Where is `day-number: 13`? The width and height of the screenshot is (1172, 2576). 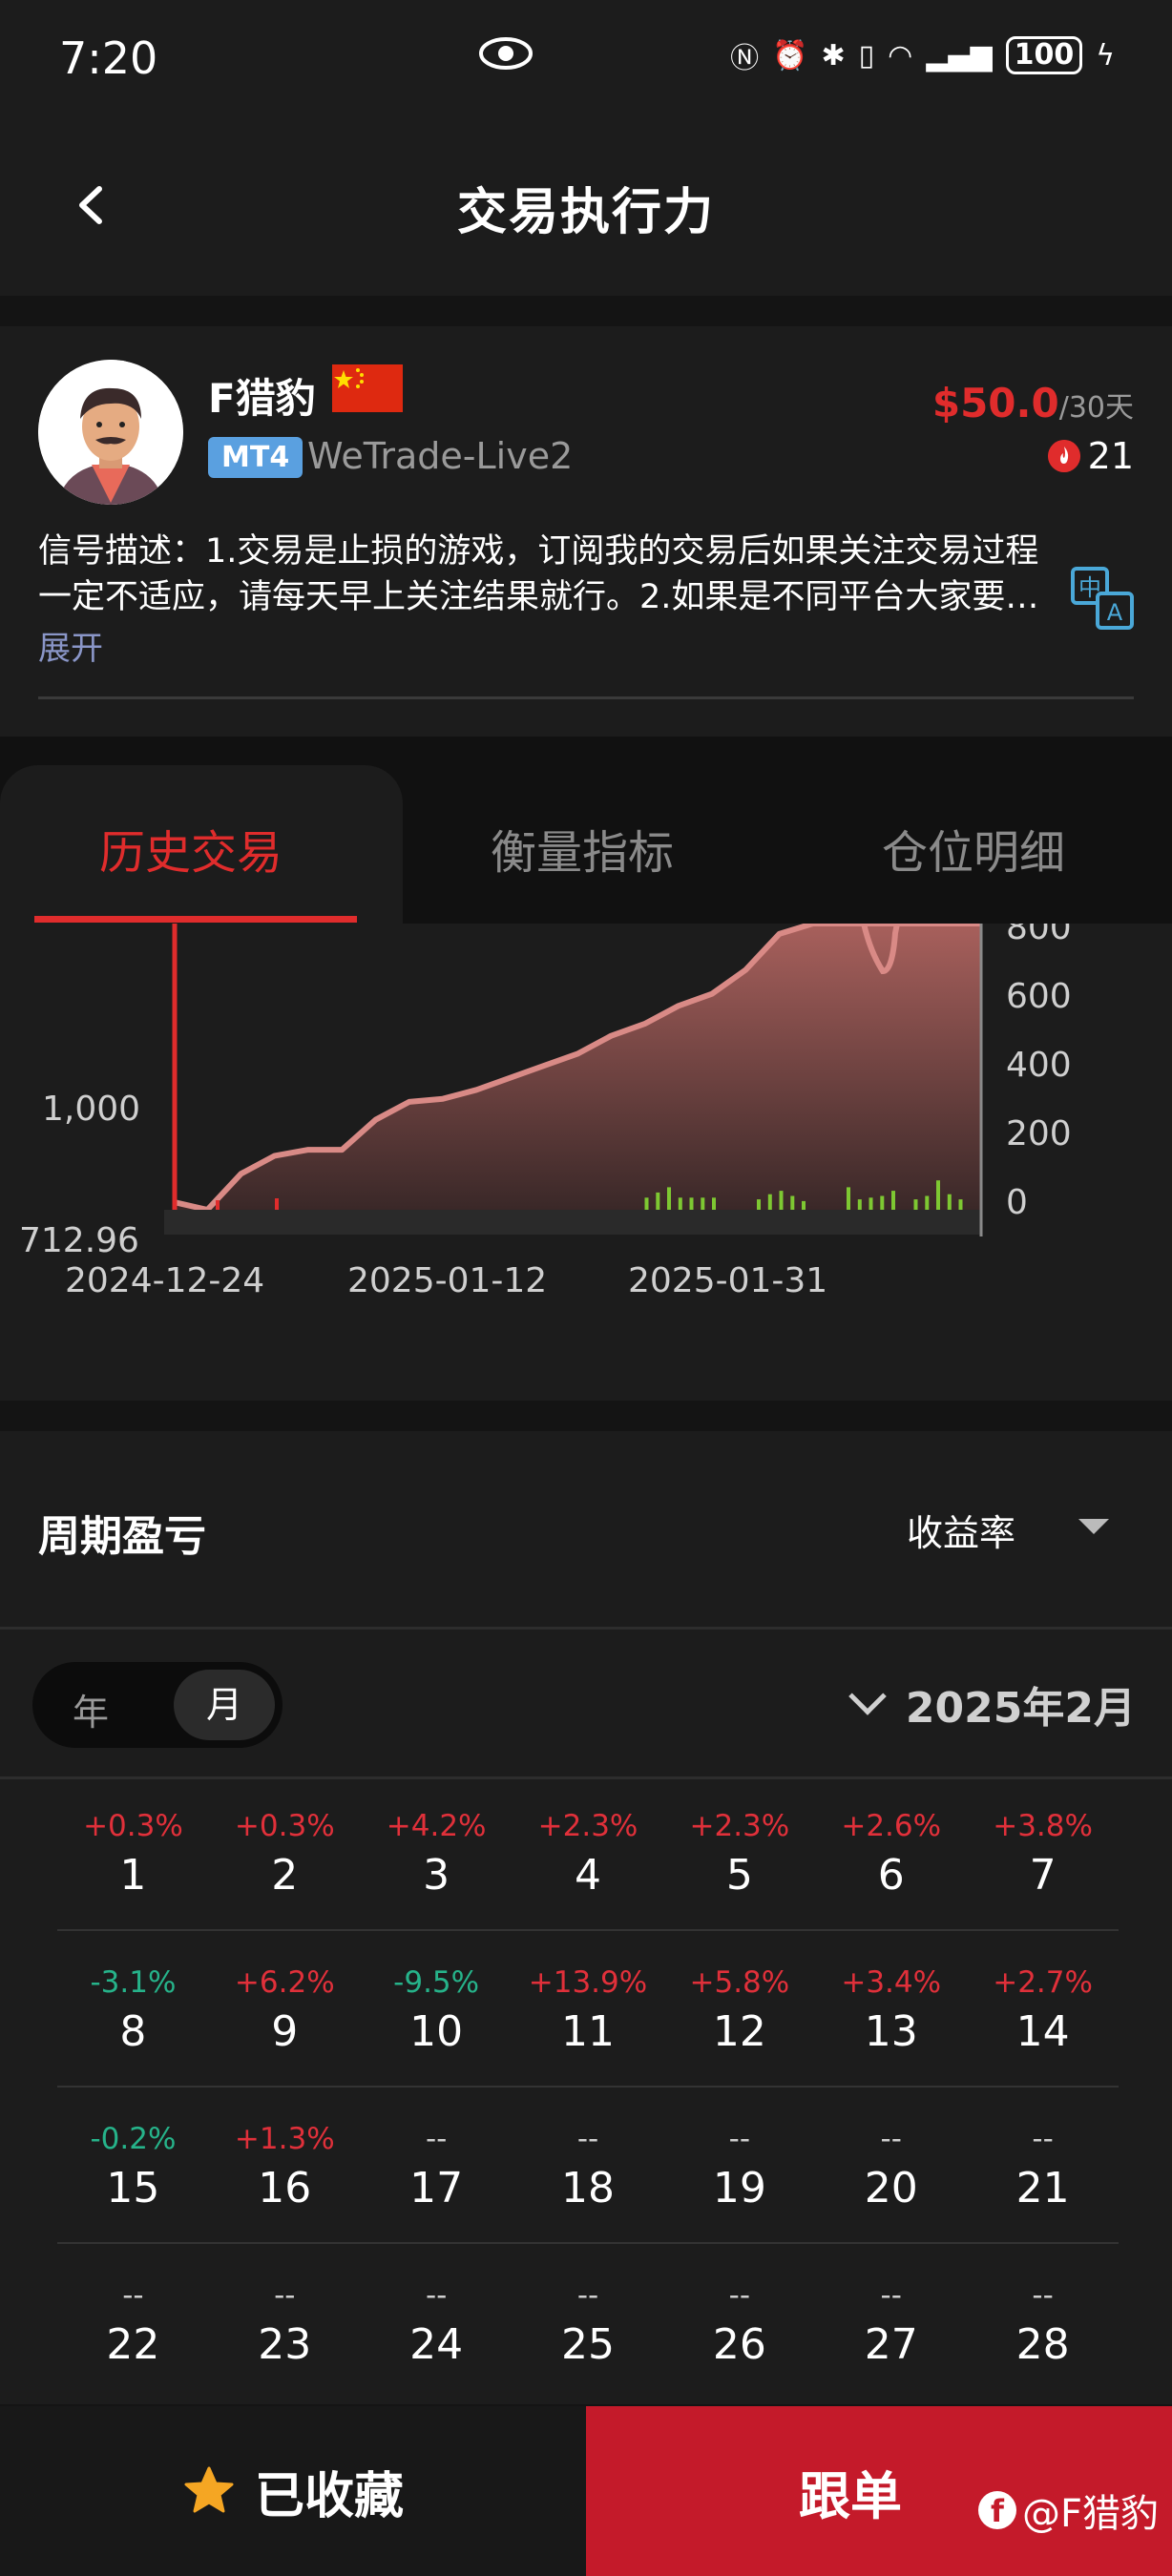 day-number: 13 is located at coordinates (891, 2031).